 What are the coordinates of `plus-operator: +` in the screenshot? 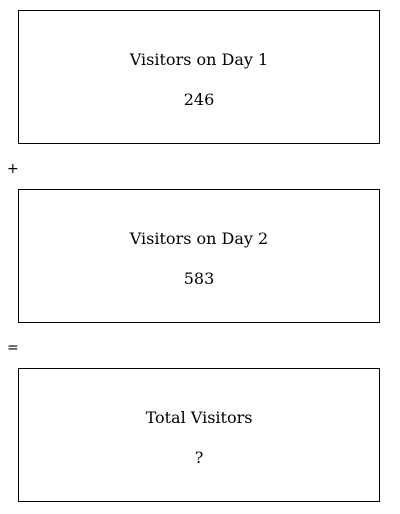 It's located at (13, 169).